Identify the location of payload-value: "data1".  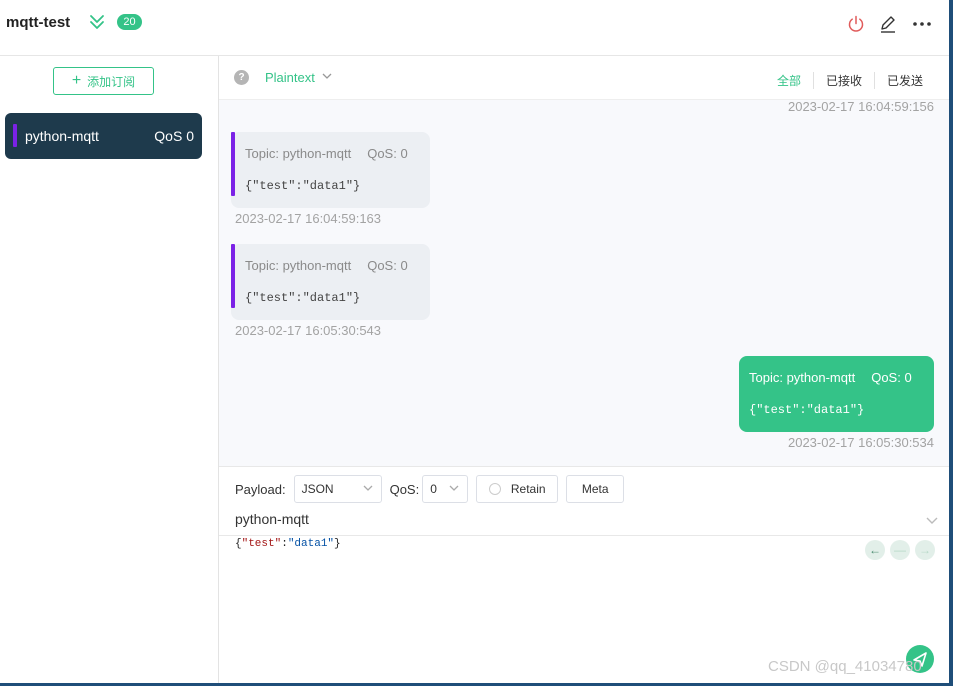
(311, 544).